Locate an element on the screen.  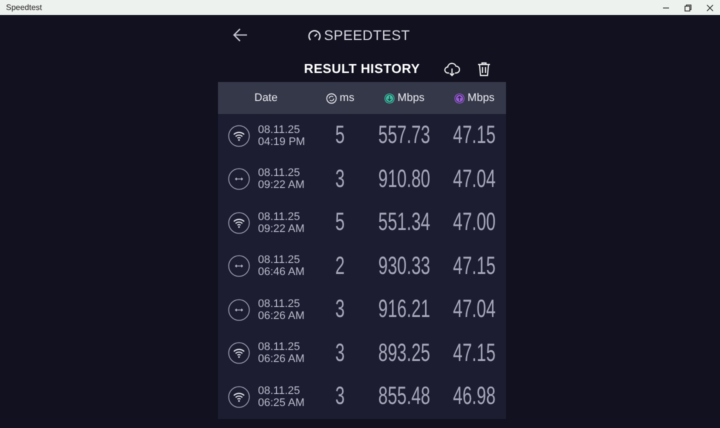
upload-icon is located at coordinates (459, 98).